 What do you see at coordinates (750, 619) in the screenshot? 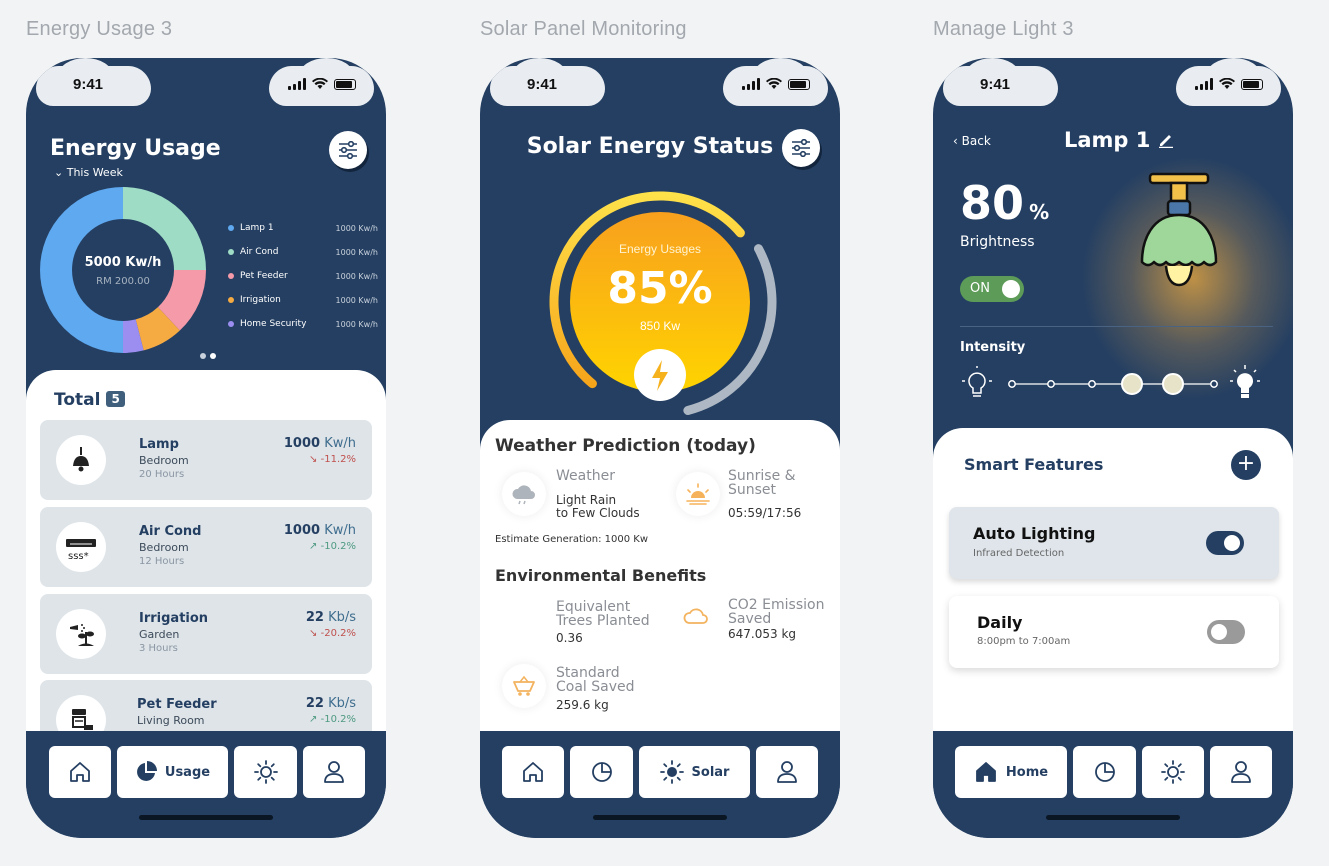
I see `co2-label-2: Saved` at bounding box center [750, 619].